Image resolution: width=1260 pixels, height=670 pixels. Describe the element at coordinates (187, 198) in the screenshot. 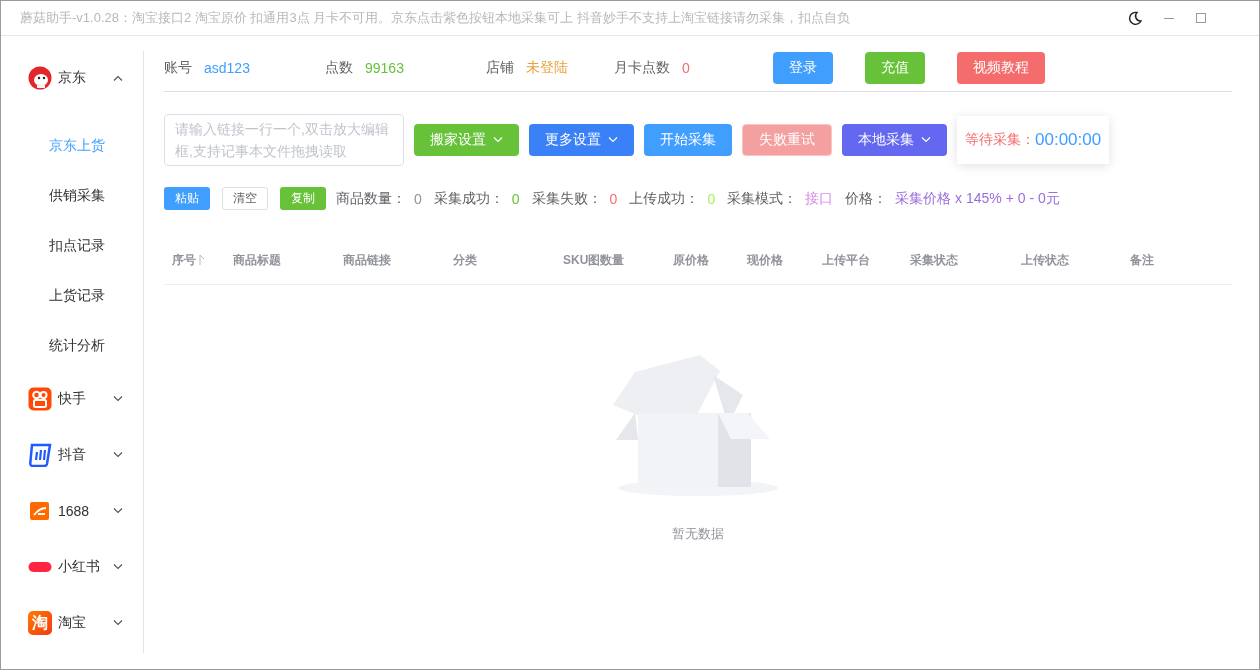

I see `button: 粘贴` at that location.